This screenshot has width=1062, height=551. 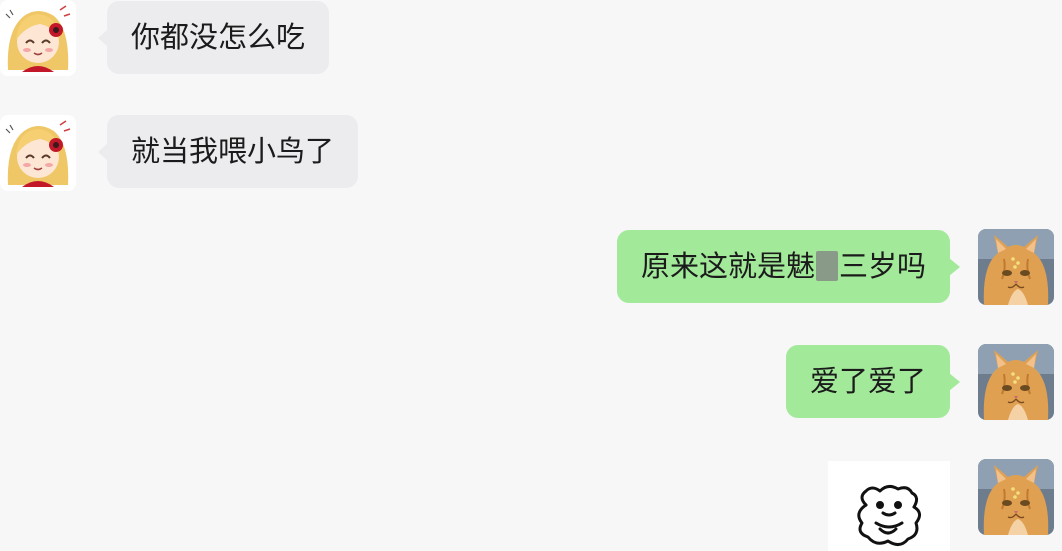 I want to click on message-text: 就当我喂小鸟了, so click(x=233, y=151).